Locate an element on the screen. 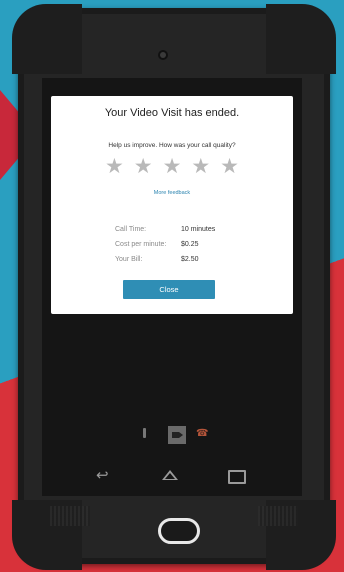  star-5-icon: ★ is located at coordinates (229, 167).